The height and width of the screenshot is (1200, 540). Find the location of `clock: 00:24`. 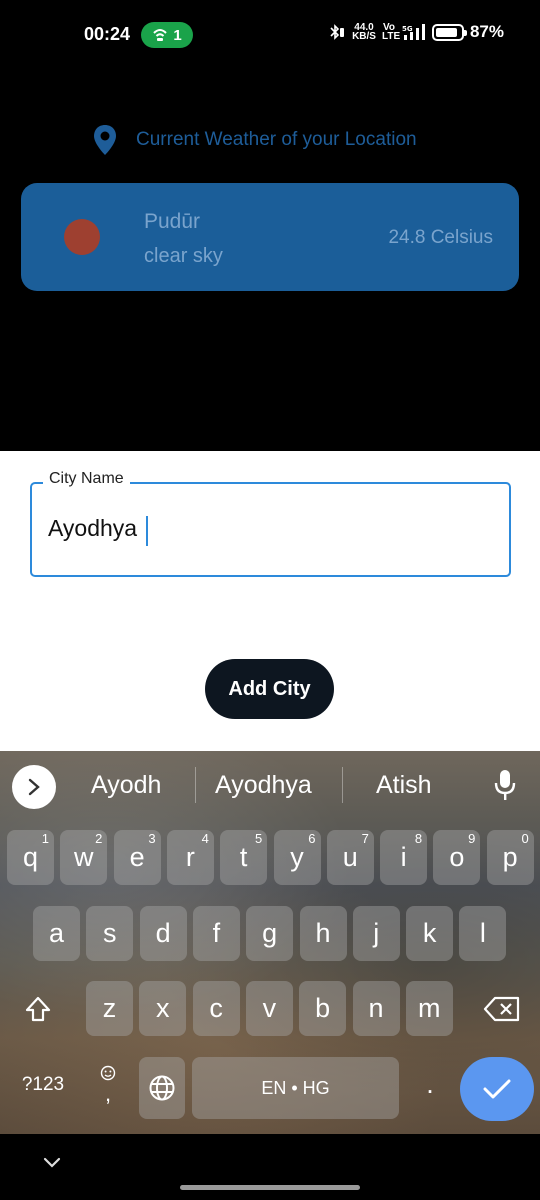

clock: 00:24 is located at coordinates (107, 34).